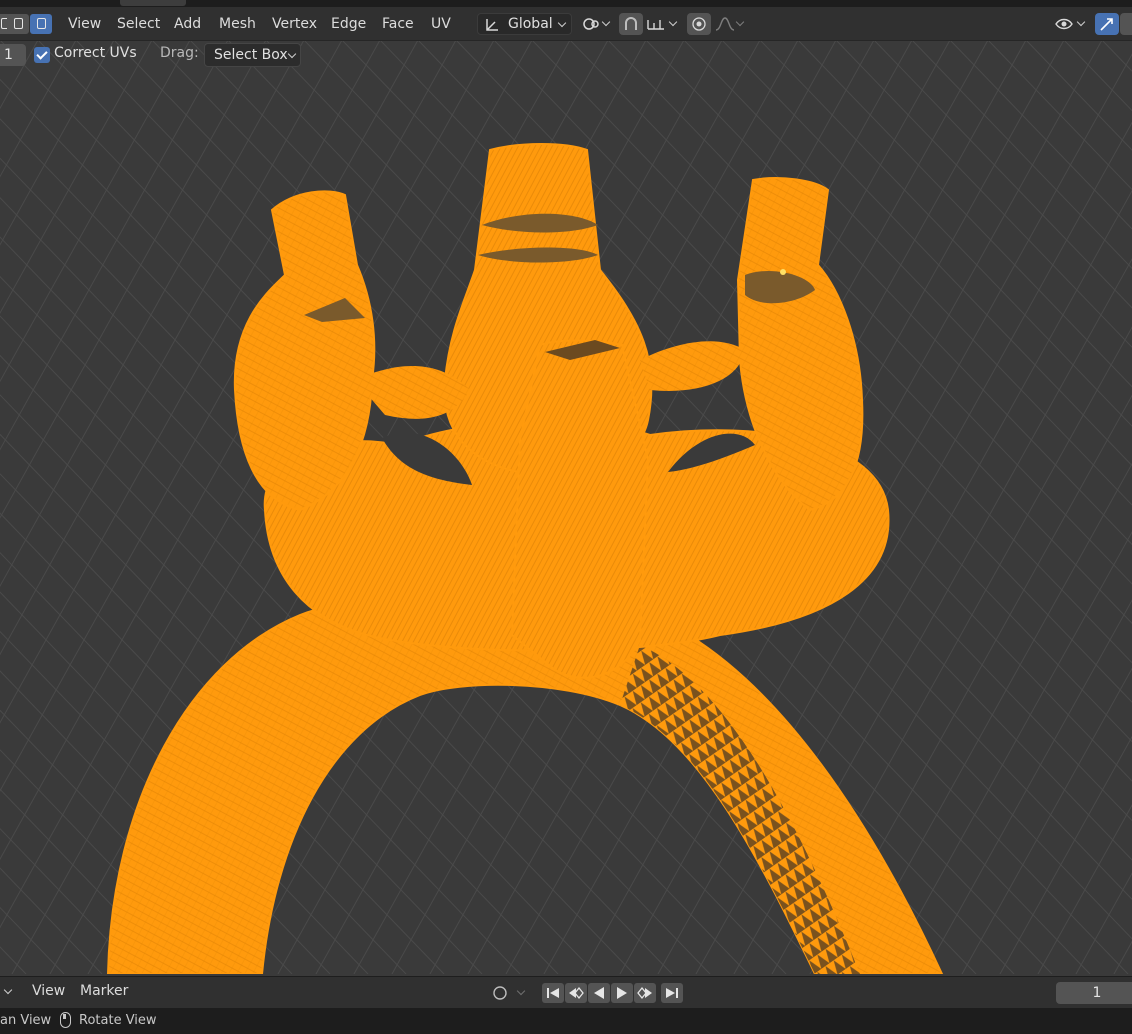 The image size is (1132, 1034). I want to click on jump-start-icon, so click(553, 993).